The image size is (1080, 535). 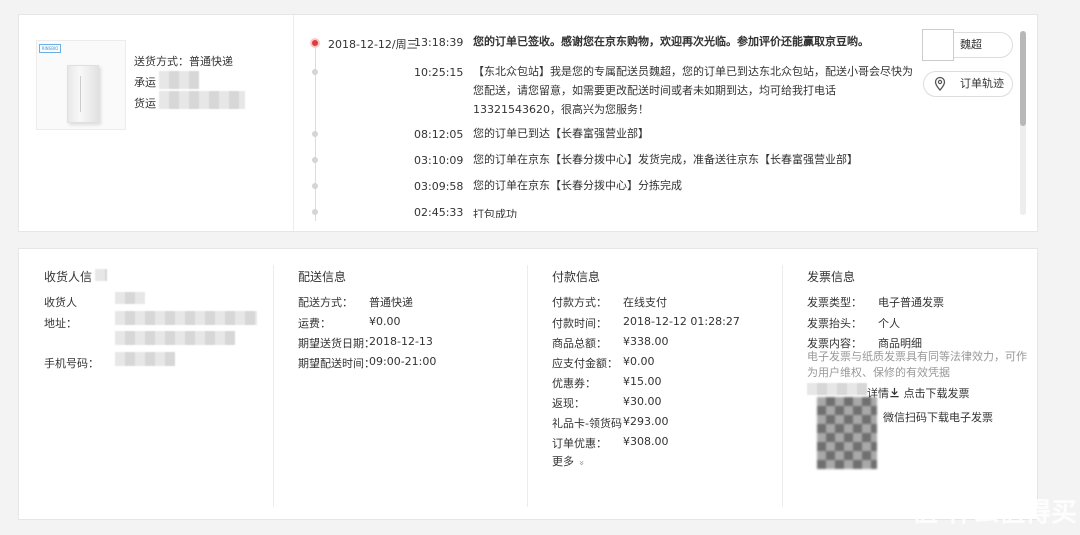 What do you see at coordinates (50, 48) in the screenshot?
I see `product-brand-tag: RINSBIO` at bounding box center [50, 48].